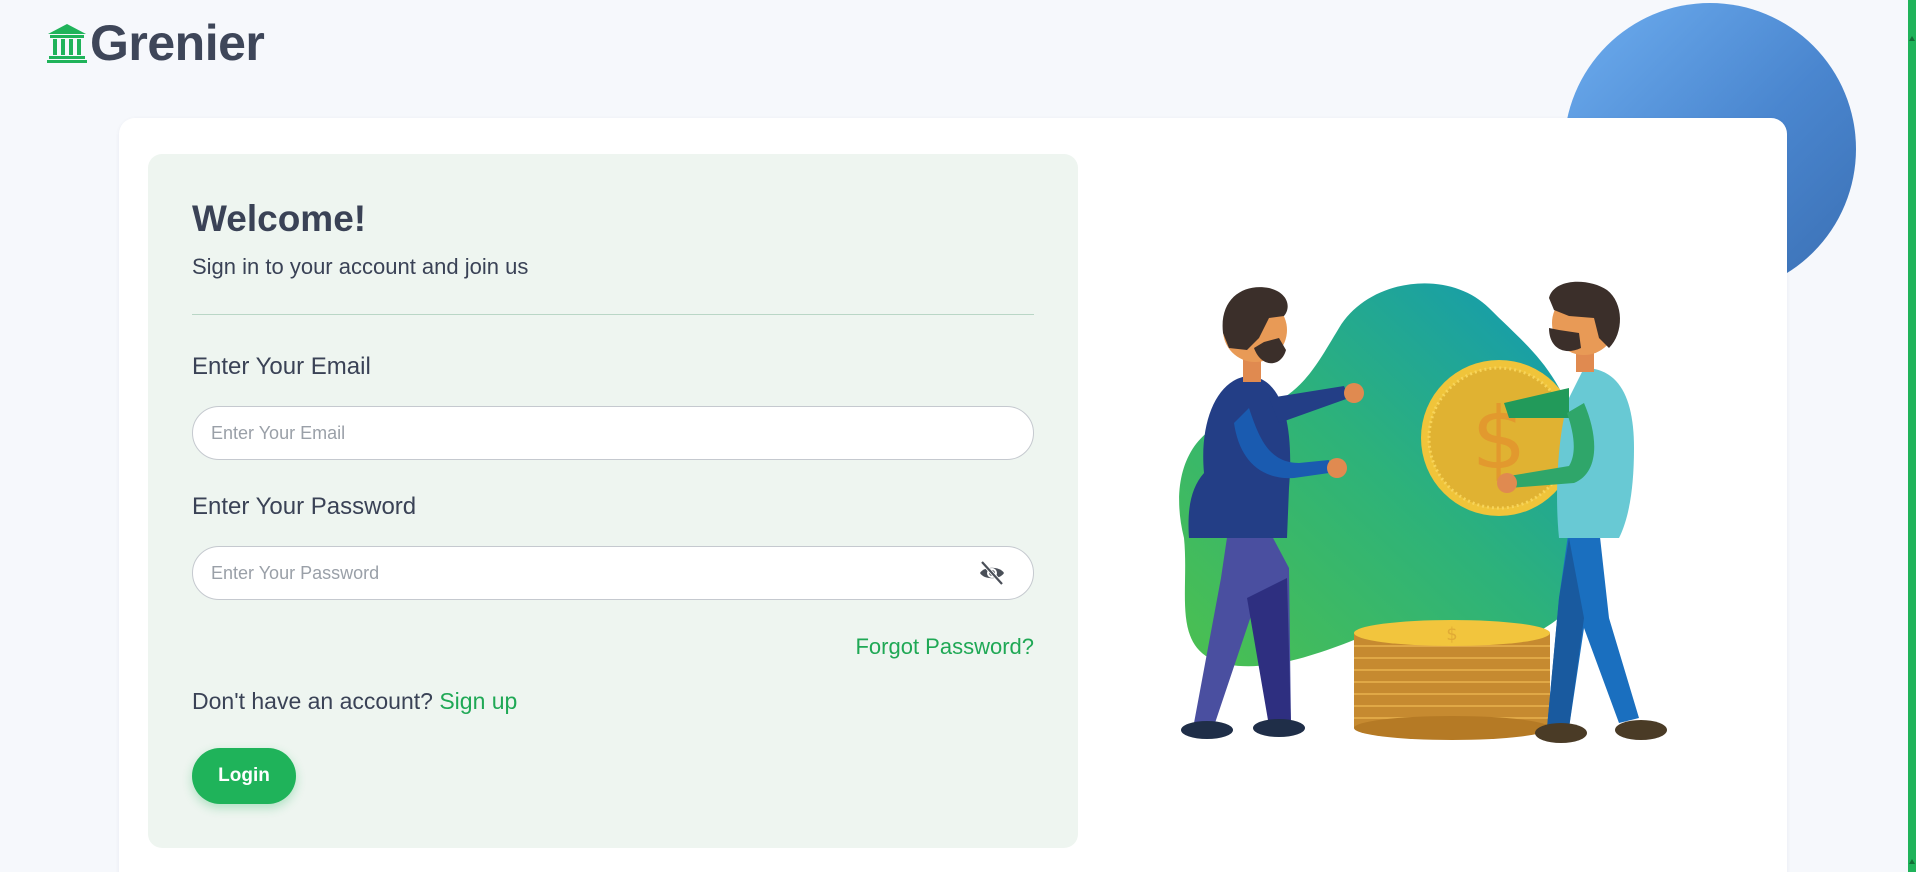 Image resolution: width=1916 pixels, height=872 pixels. I want to click on welcome-subtitle: Sign in to your account and join us, so click(360, 266).